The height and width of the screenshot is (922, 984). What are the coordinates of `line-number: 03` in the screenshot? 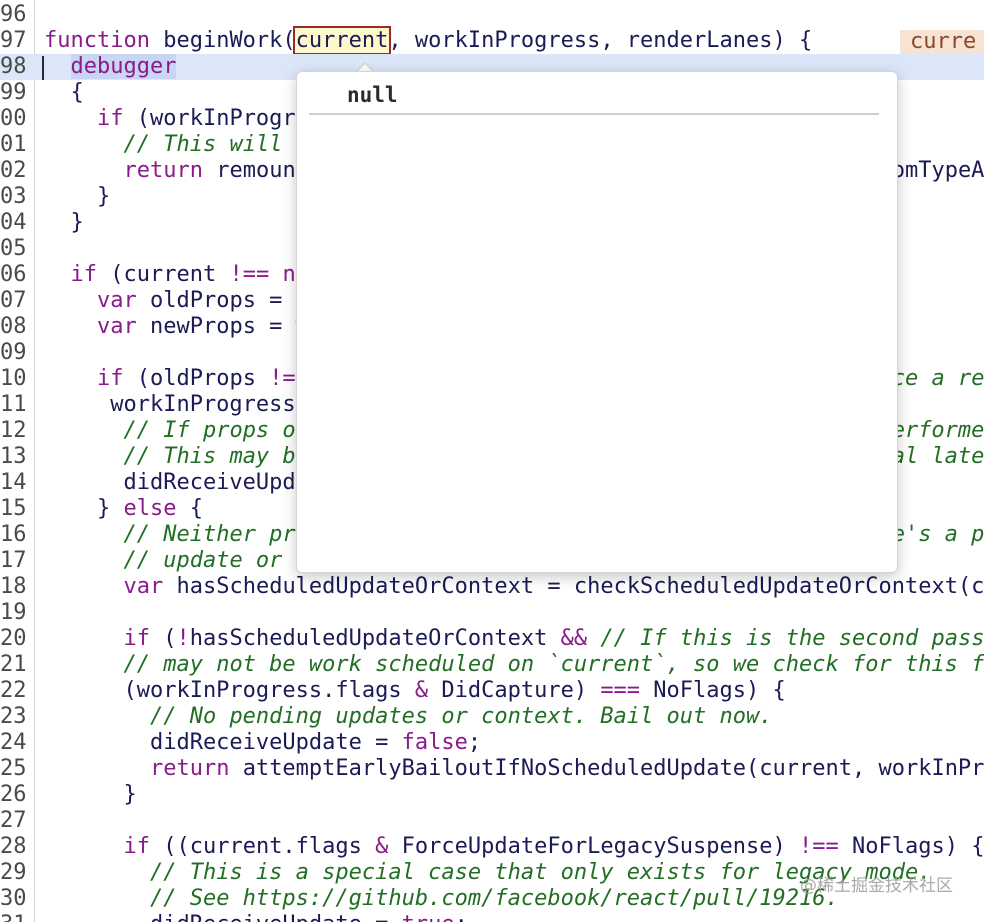 It's located at (13, 197).